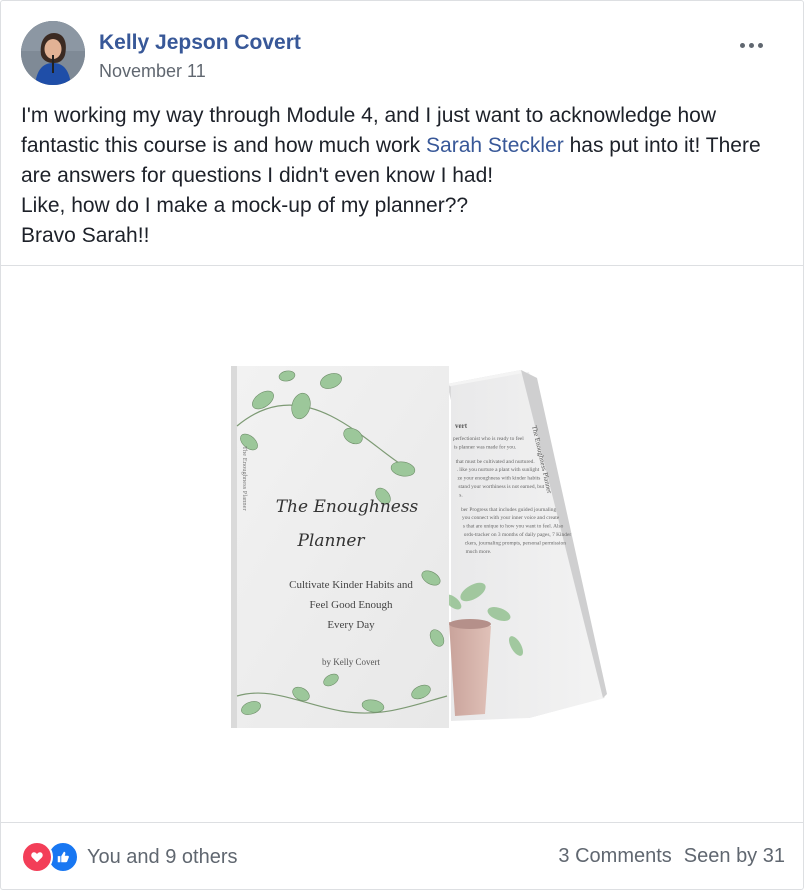 The height and width of the screenshot is (890, 804). Describe the element at coordinates (470, 669) in the screenshot. I see `vase-icon` at that location.